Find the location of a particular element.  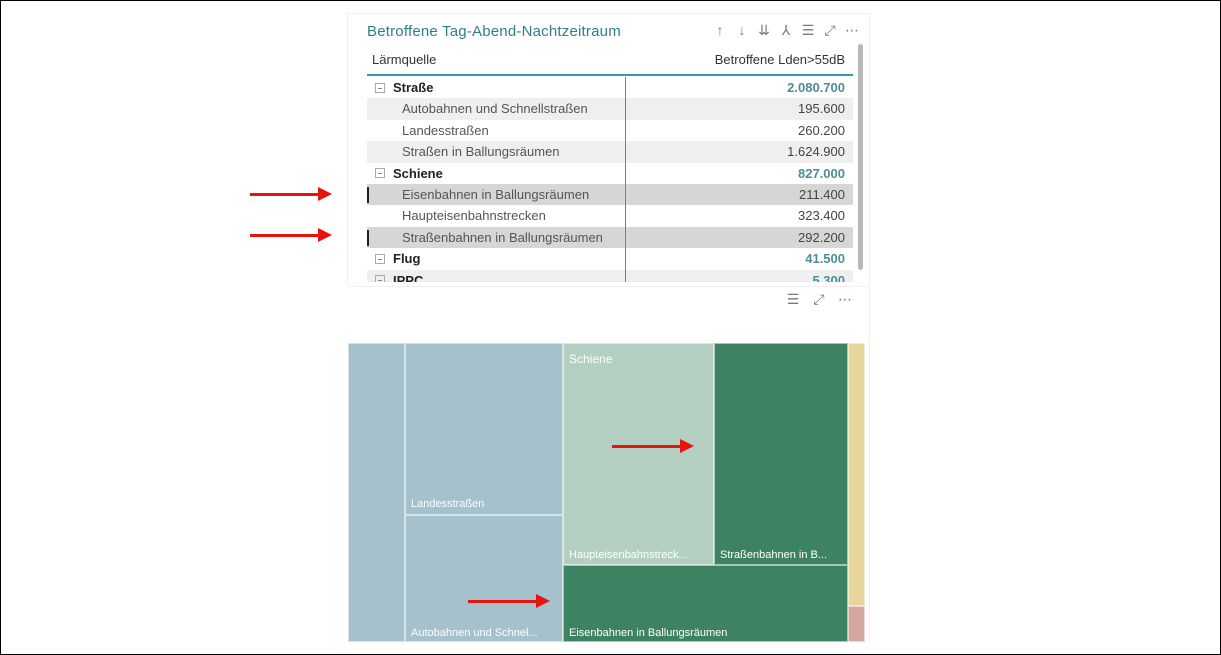

treemap-tile-landesstrassen: Landesstraßen is located at coordinates (484, 429).